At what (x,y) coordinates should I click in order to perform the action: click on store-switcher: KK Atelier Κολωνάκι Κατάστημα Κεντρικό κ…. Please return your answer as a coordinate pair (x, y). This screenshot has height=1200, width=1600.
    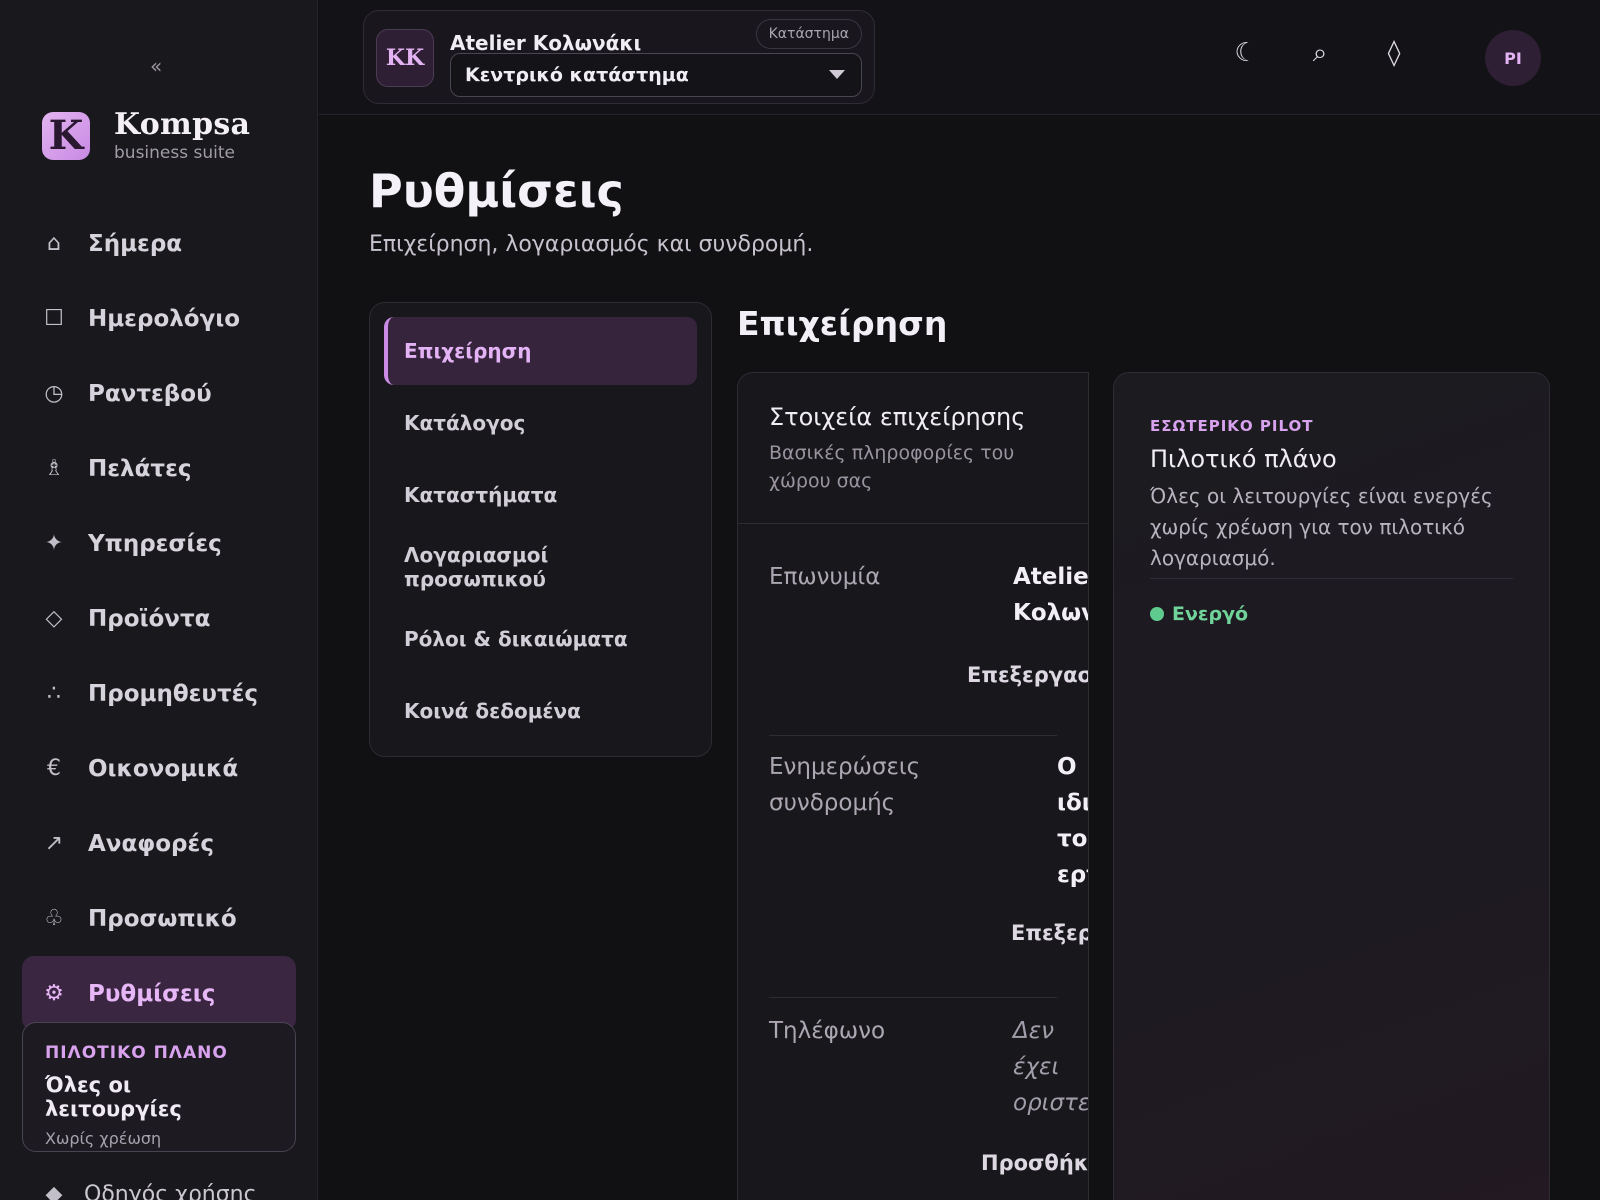
    Looking at the image, I should click on (619, 57).